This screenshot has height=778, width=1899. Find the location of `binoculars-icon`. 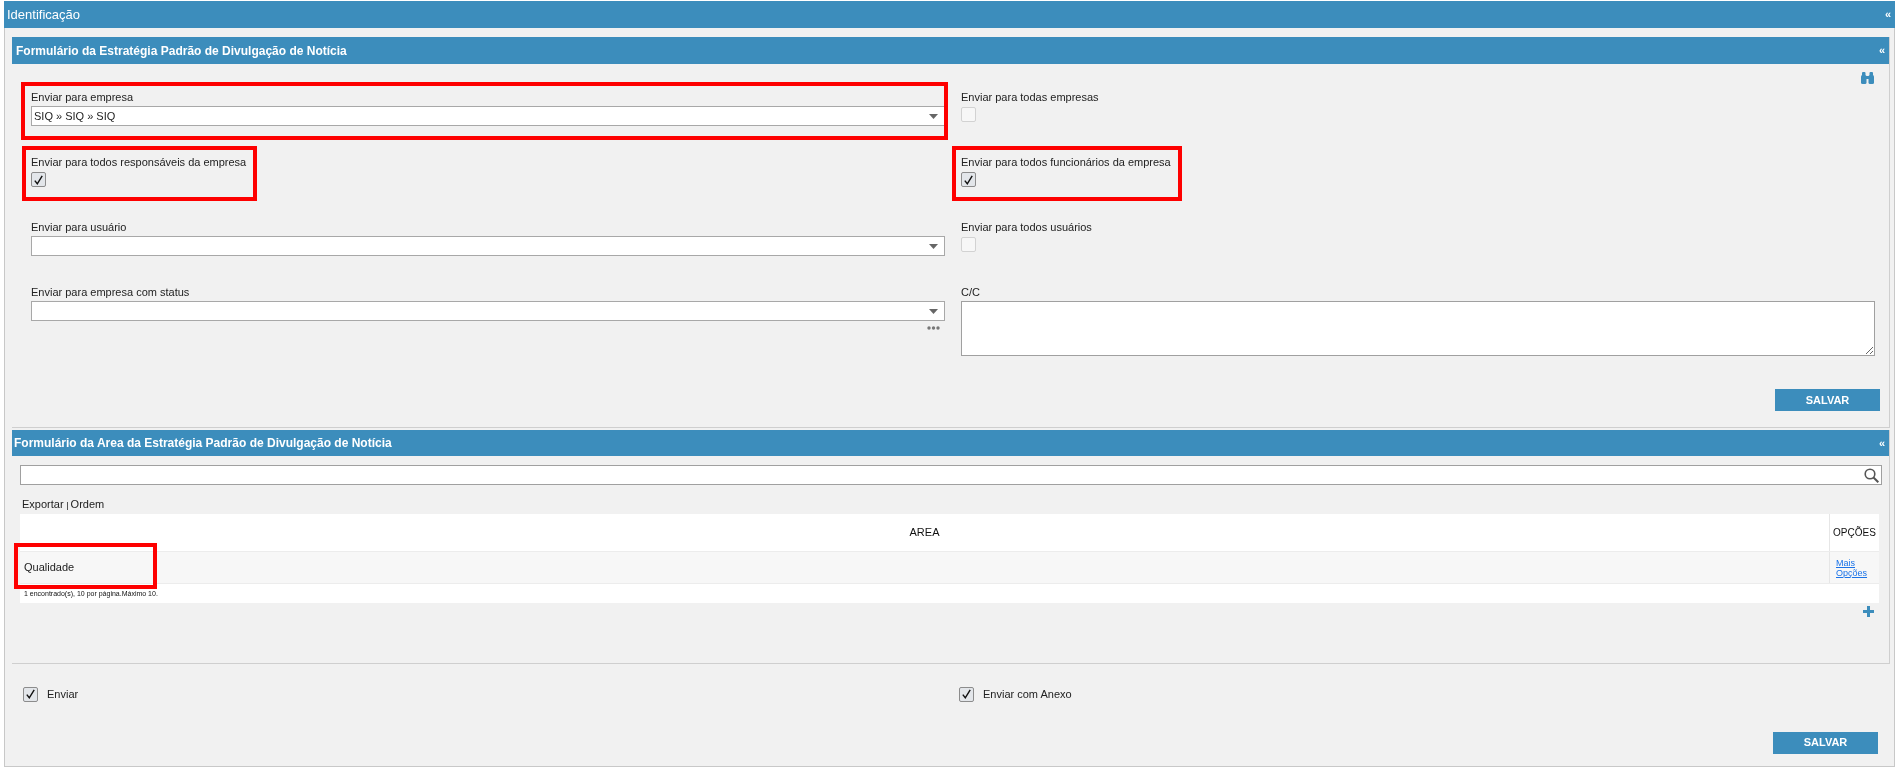

binoculars-icon is located at coordinates (1867, 78).